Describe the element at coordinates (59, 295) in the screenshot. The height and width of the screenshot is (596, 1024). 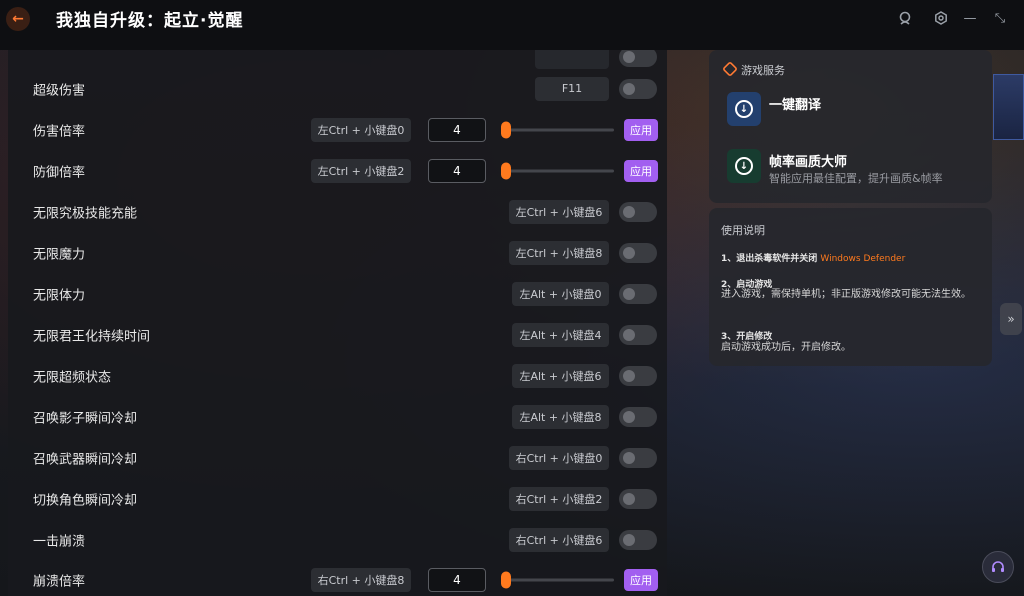
I see `cheat-label: 无限体力` at that location.